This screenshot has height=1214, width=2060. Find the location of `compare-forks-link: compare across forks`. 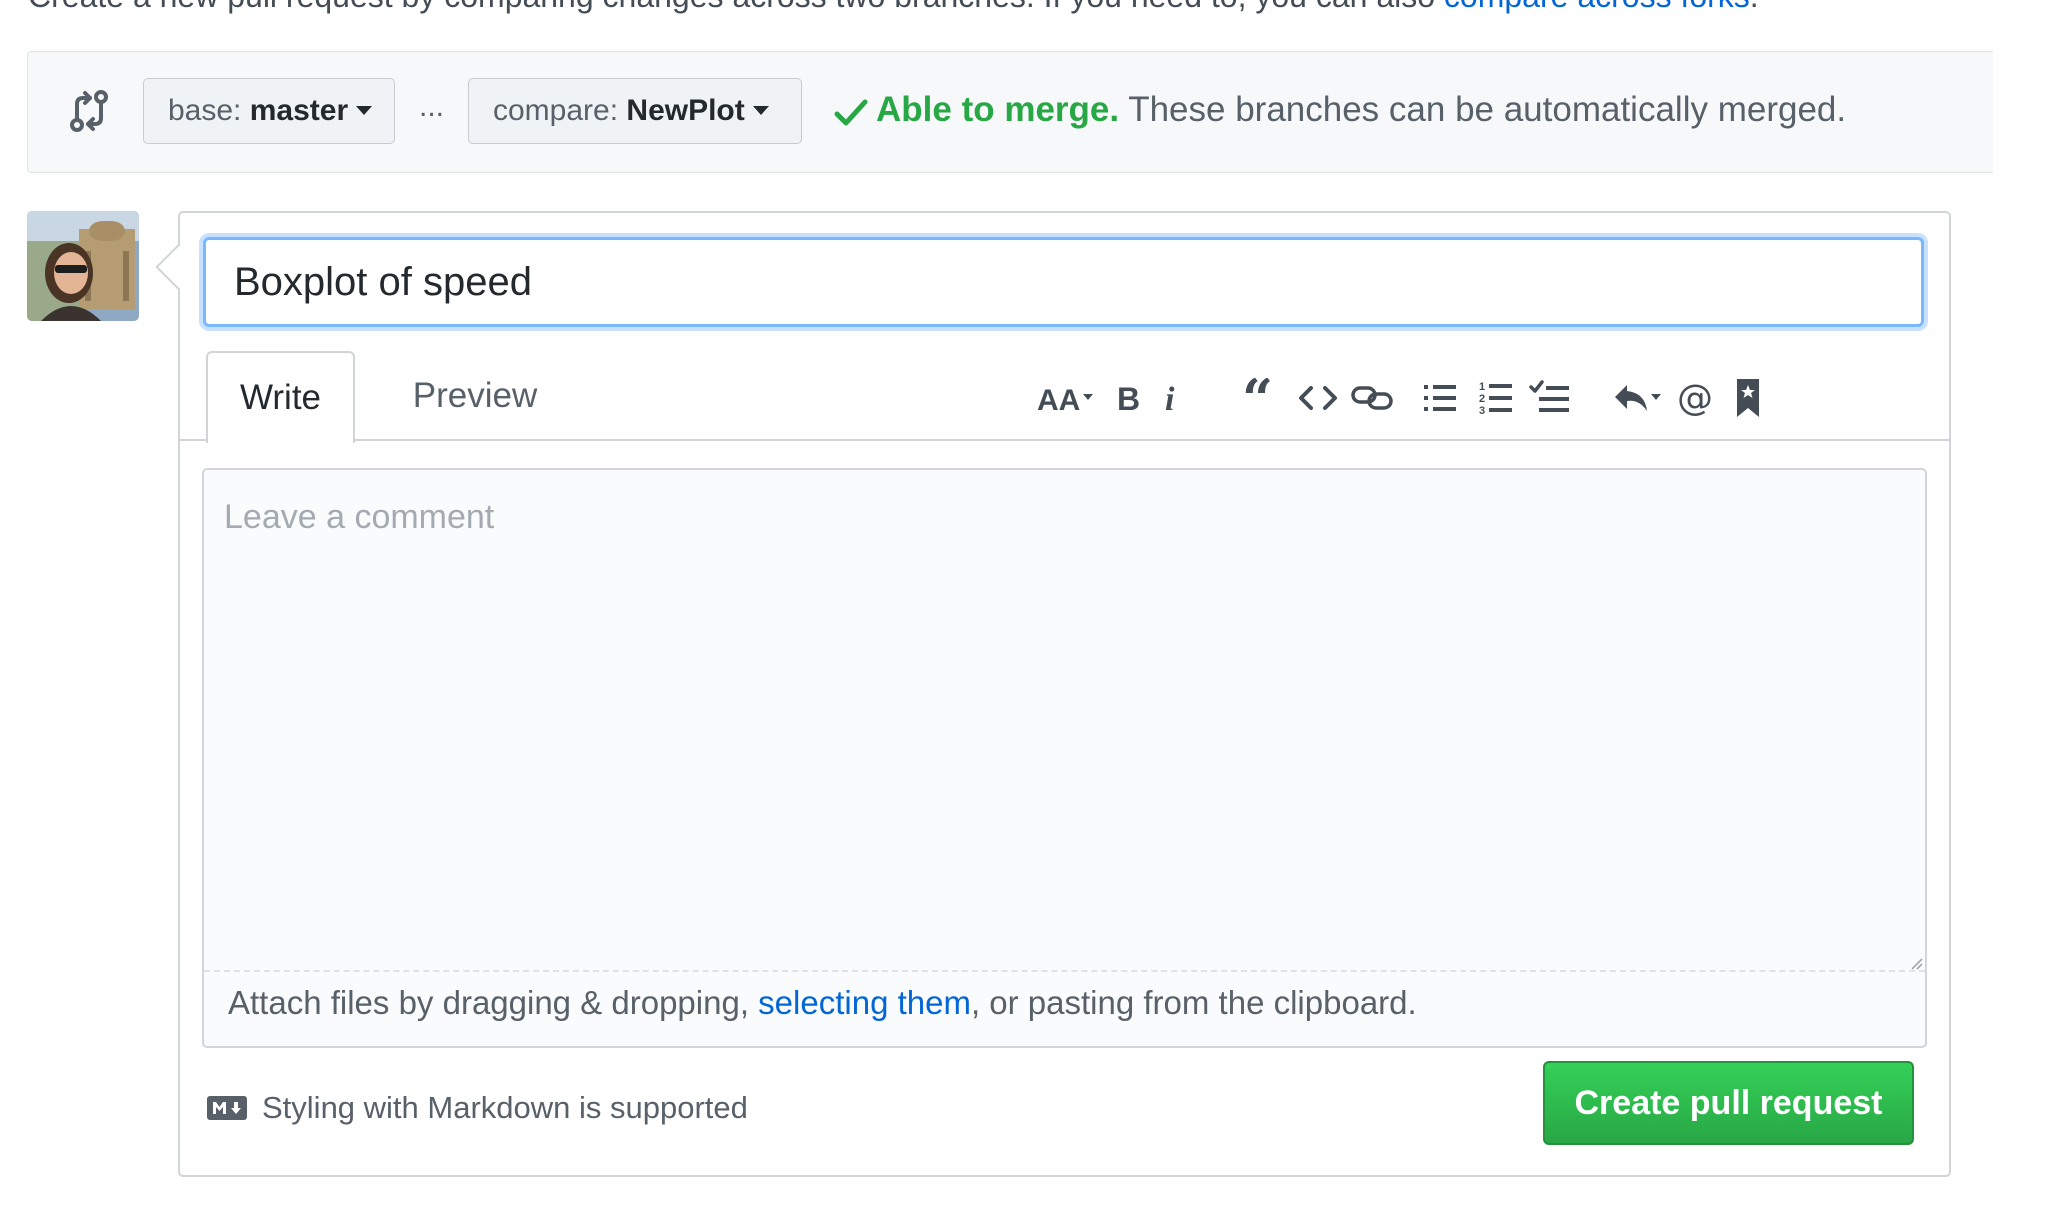

compare-forks-link: compare across forks is located at coordinates (1597, 7).